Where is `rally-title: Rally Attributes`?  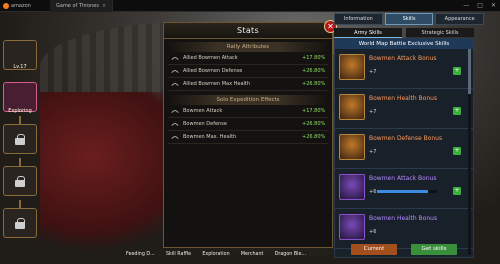
rally-title: Rally Attributes is located at coordinates (248, 47).